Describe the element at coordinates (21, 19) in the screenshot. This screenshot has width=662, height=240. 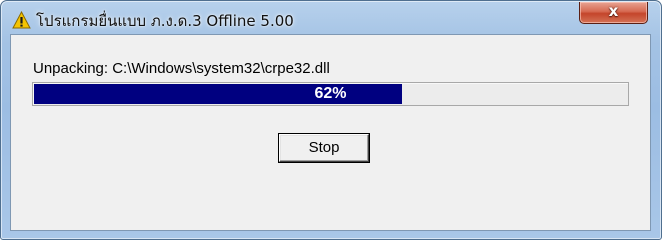
I see `warning-icon` at that location.